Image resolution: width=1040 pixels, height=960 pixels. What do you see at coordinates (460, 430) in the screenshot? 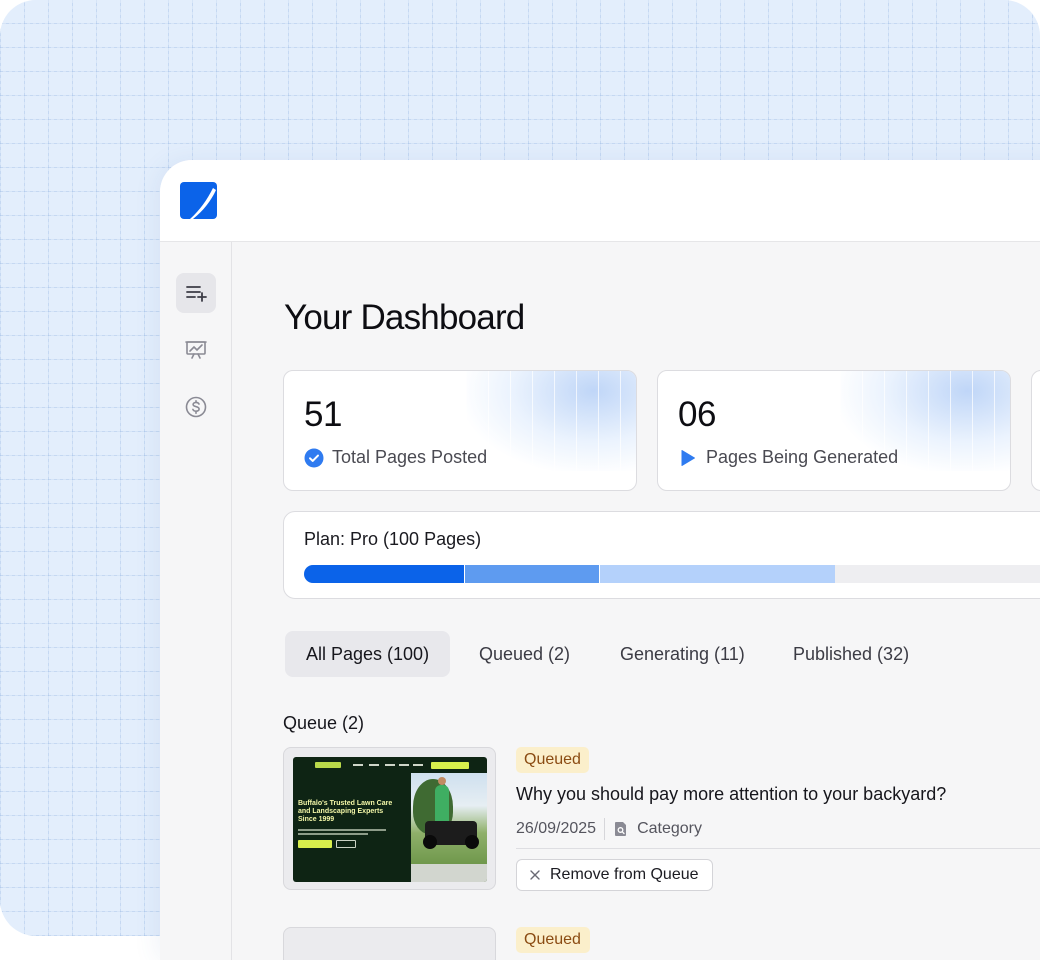
I see `stat-card-total-posted: 51 Total Pages Posted` at bounding box center [460, 430].